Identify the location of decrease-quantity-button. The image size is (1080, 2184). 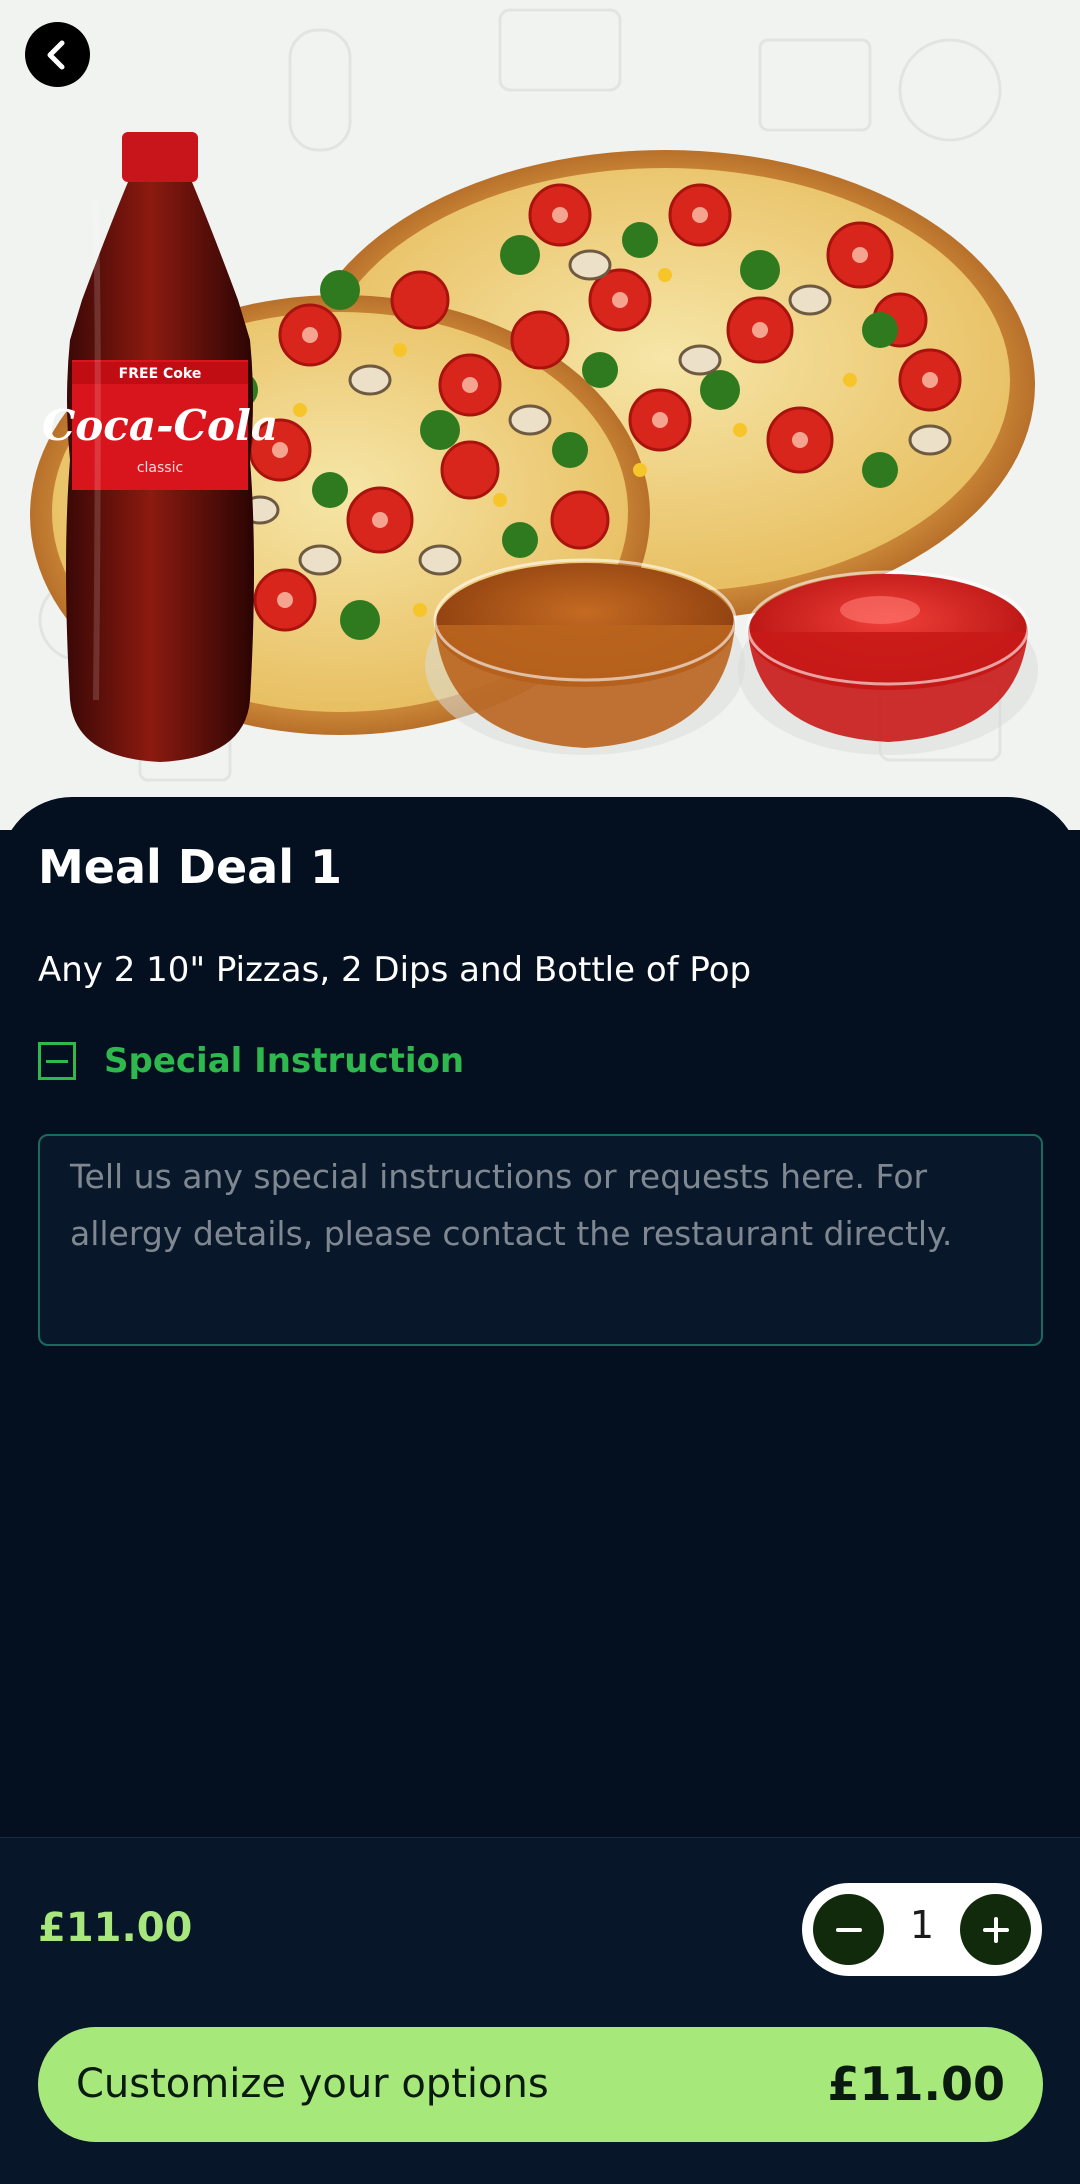
(848, 1929).